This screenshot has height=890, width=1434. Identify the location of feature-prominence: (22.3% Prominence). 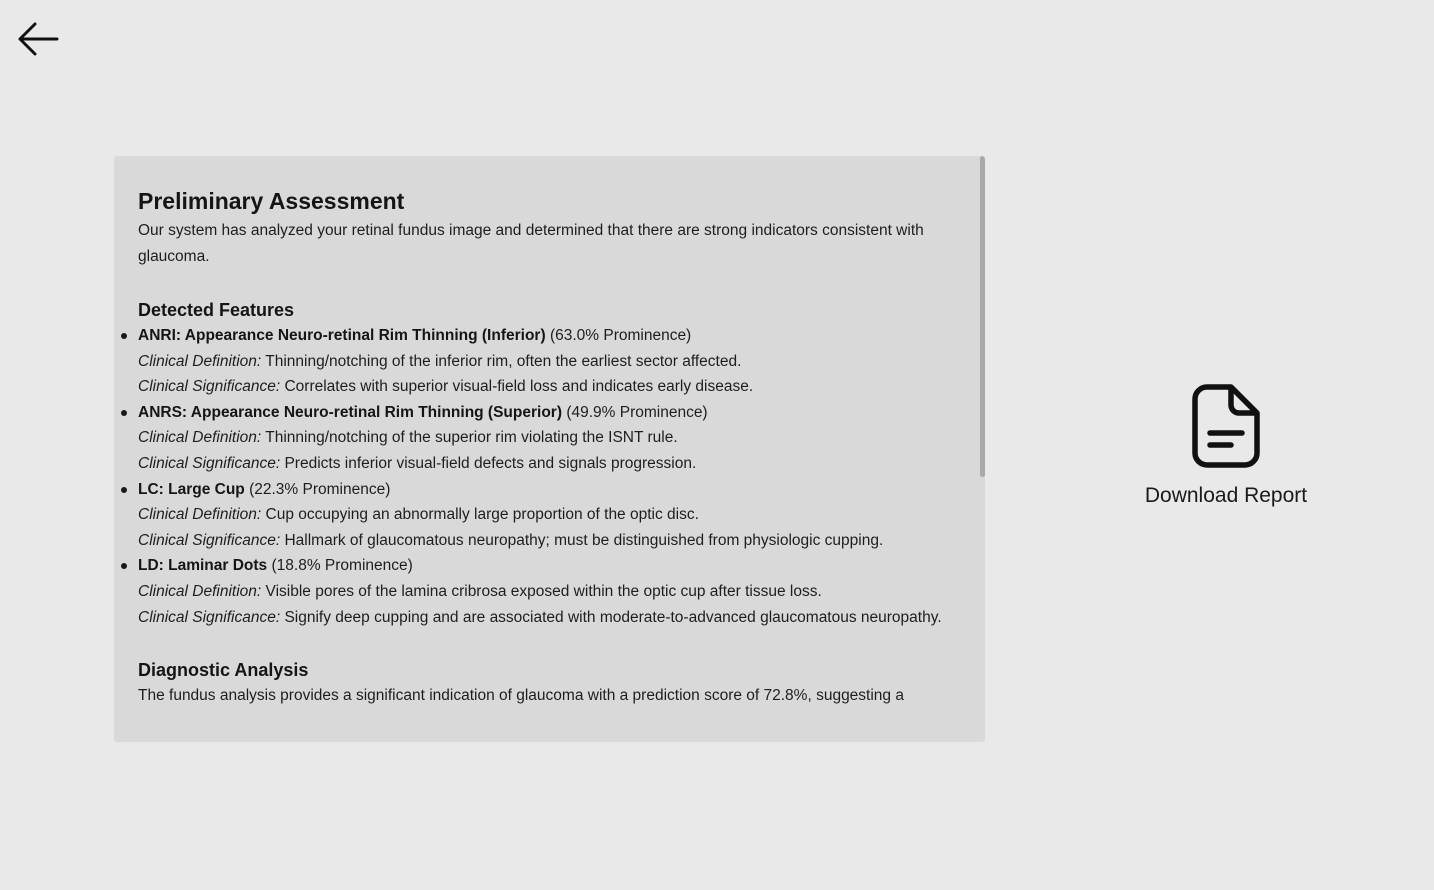
(320, 489).